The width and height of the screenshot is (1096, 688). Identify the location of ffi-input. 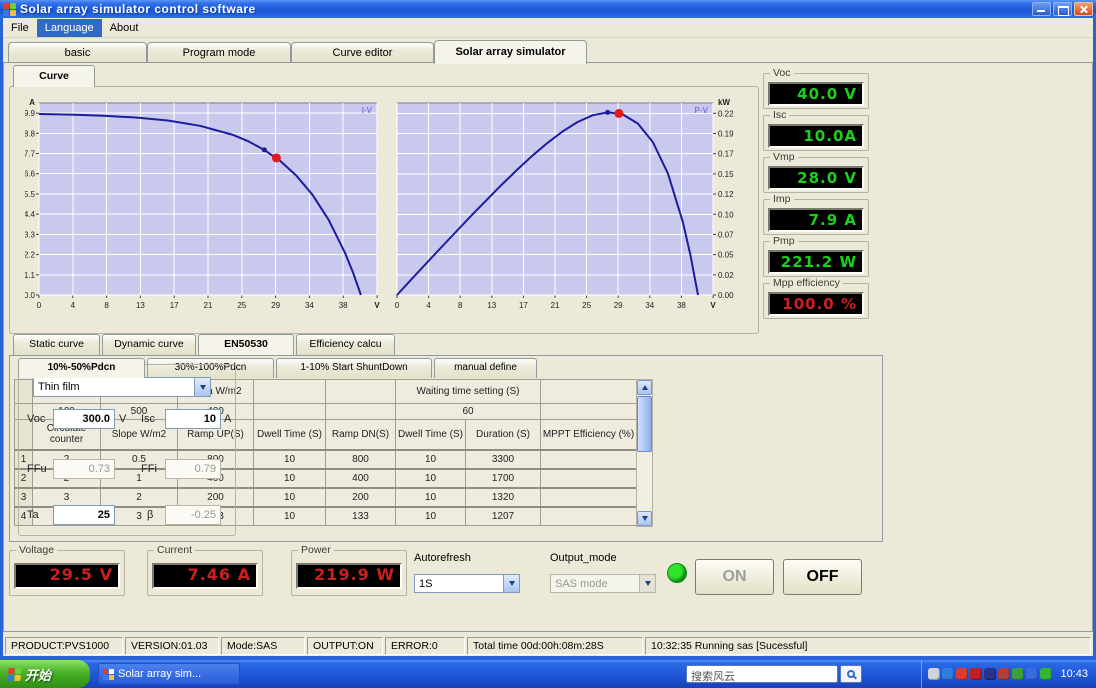
(193, 469).